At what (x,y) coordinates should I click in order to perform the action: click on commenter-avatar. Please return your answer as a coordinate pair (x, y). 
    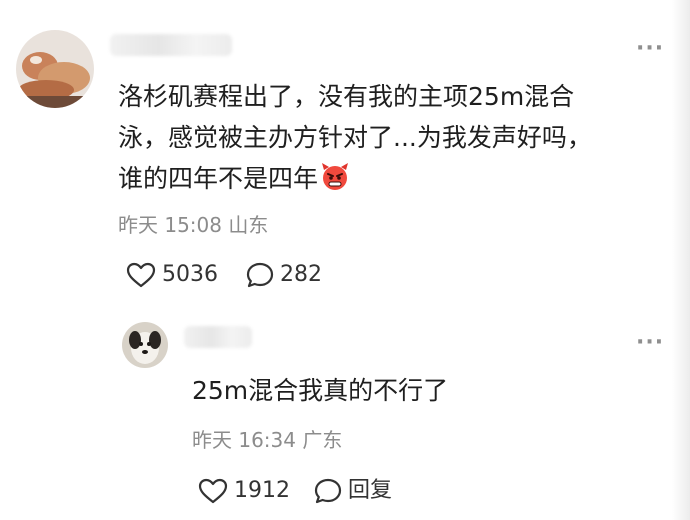
    Looking at the image, I should click on (55, 69).